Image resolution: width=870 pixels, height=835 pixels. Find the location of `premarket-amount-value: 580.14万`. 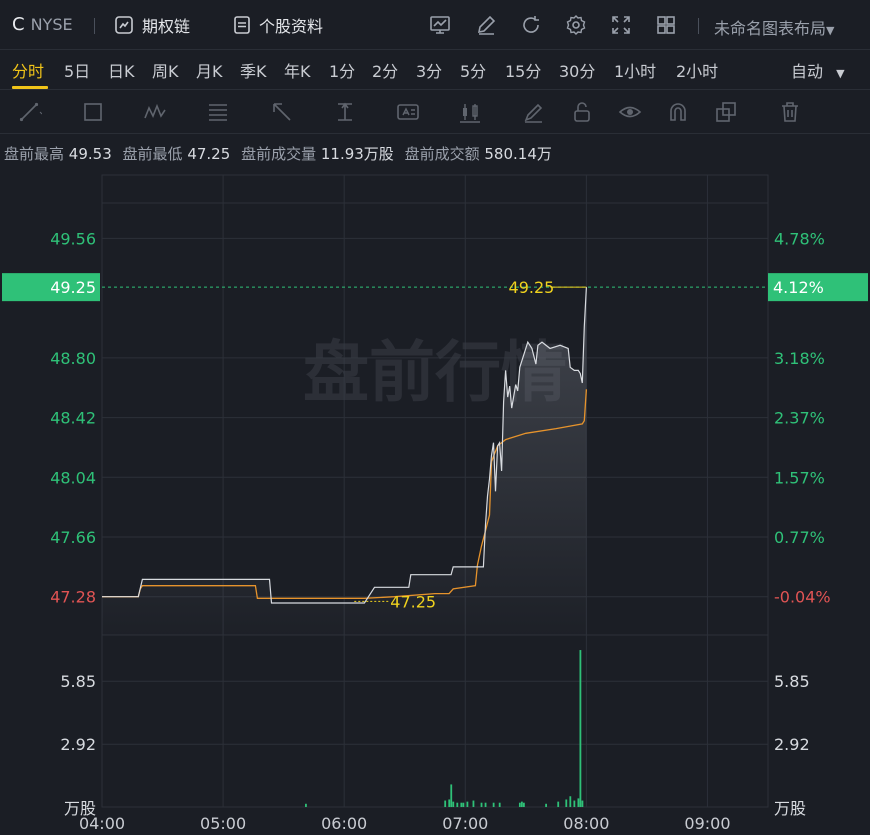

premarket-amount-value: 580.14万 is located at coordinates (518, 154).